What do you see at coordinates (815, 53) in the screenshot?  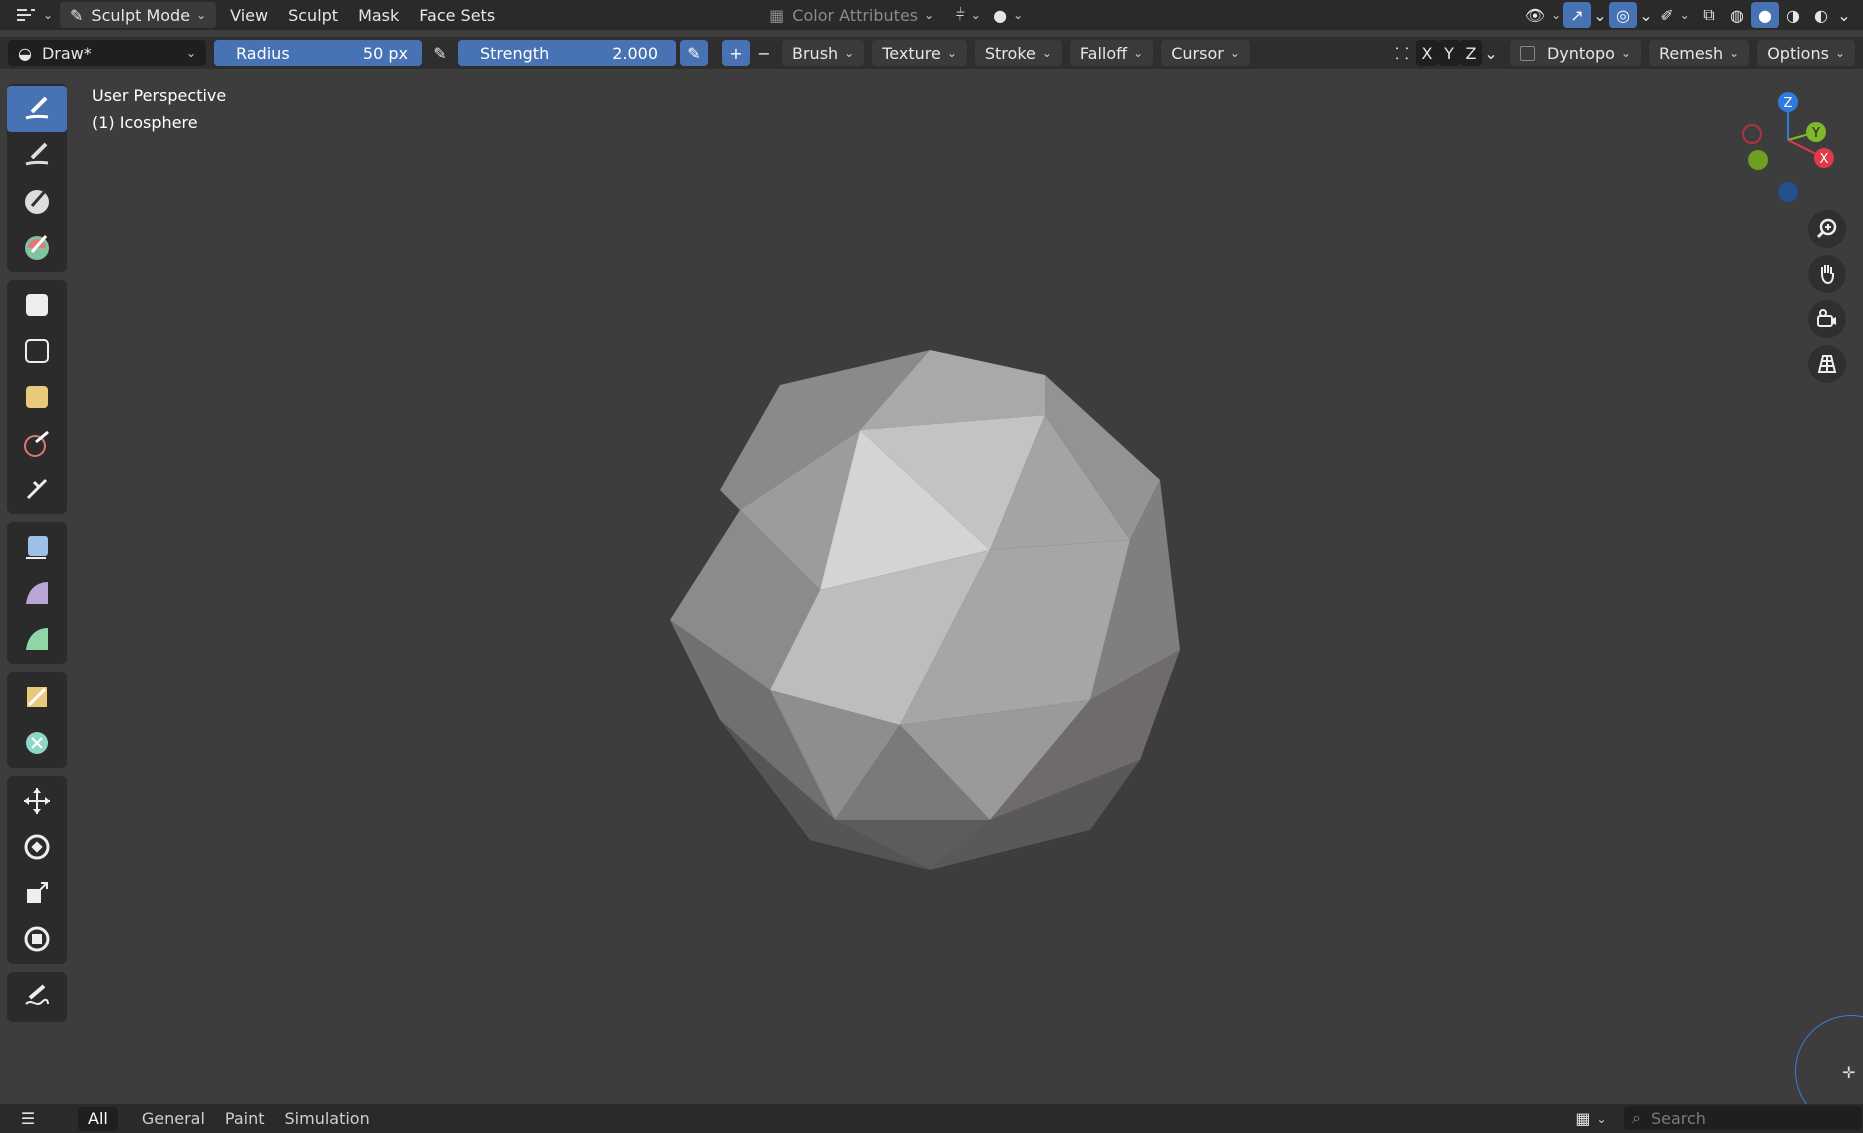 I see `brush-menu-label: Brush` at bounding box center [815, 53].